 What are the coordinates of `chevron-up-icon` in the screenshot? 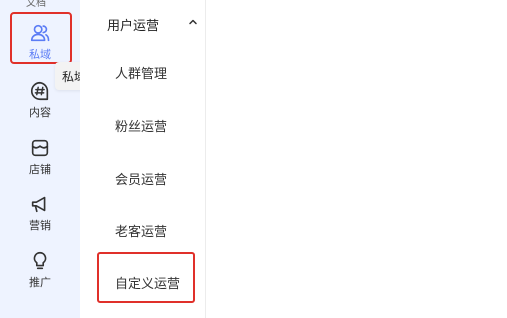 It's located at (193, 22).